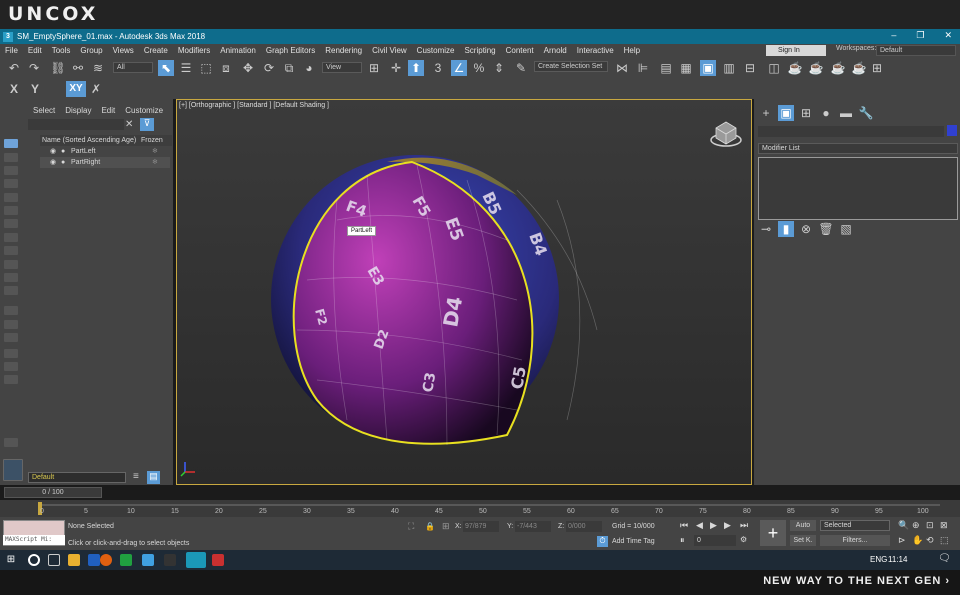 The width and height of the screenshot is (960, 595). I want to click on display-none-icon, so click(11, 324).